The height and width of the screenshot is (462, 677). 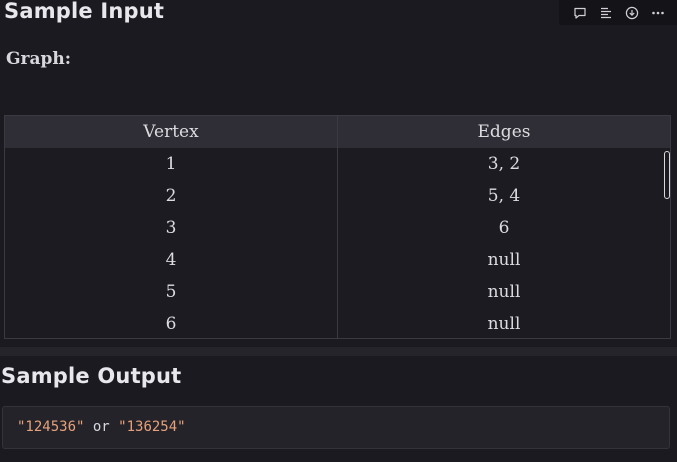 I want to click on outline-button, so click(x=606, y=12).